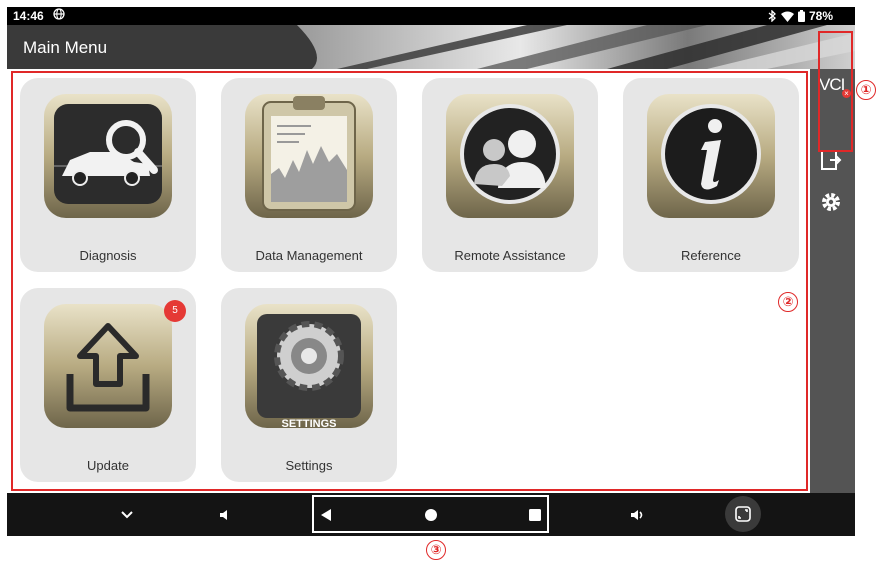 The height and width of the screenshot is (561, 878). I want to click on chevron-down-icon, so click(127, 515).